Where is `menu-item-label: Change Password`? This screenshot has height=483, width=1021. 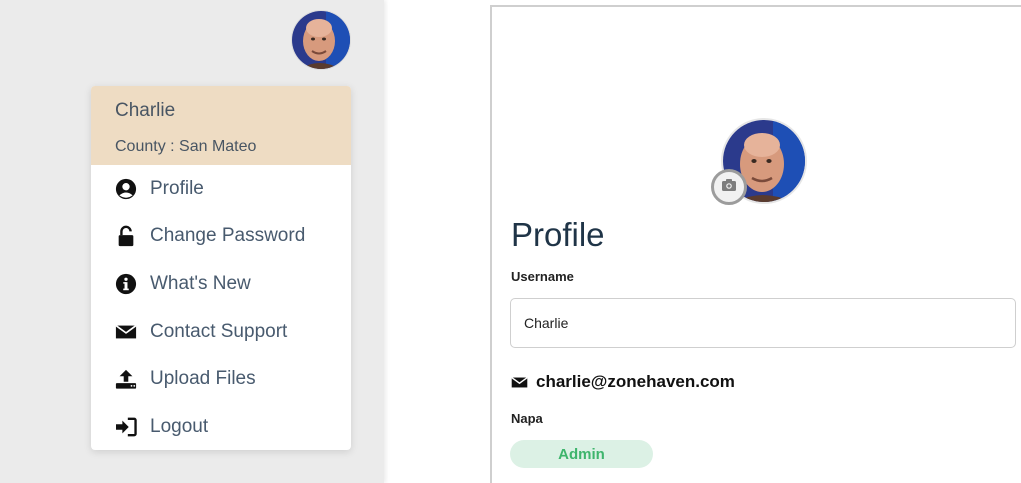
menu-item-label: Change Password is located at coordinates (228, 236).